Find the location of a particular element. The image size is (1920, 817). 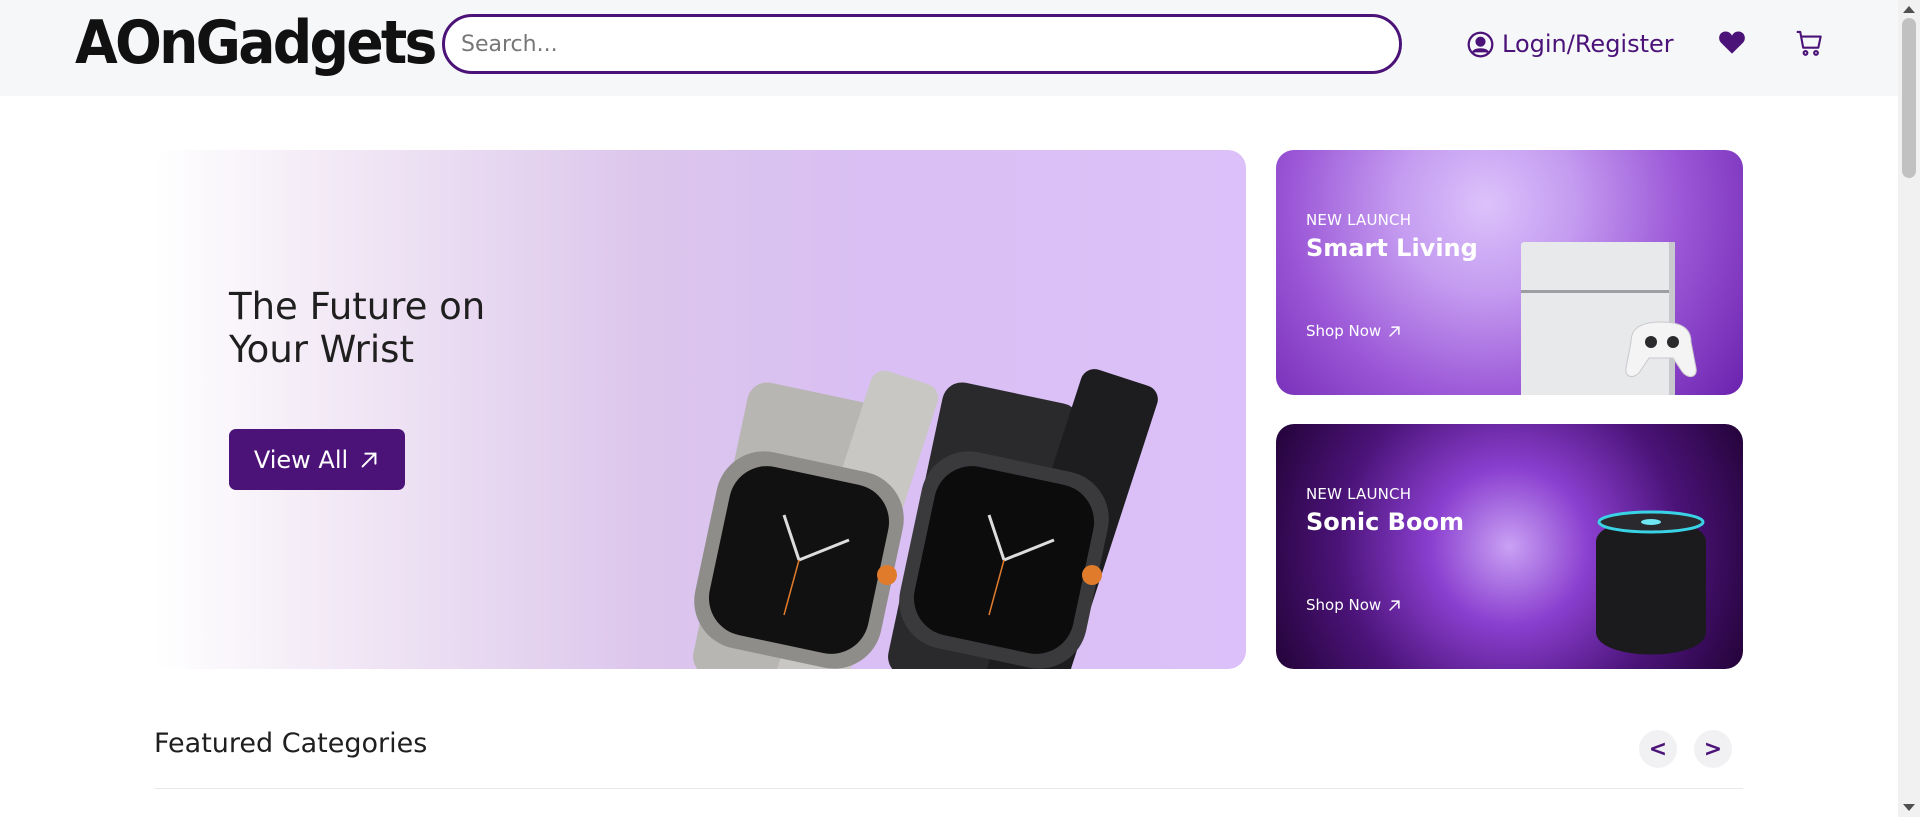

page-scrollbar is located at coordinates (1909, 408).